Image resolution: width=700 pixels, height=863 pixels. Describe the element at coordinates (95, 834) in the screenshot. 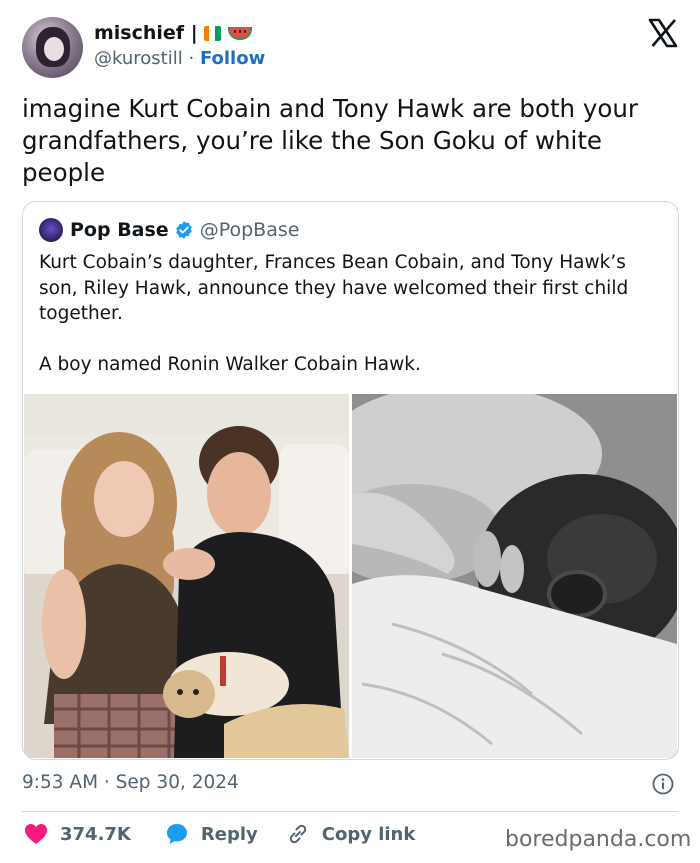

I see `like-count: 374.7K` at that location.